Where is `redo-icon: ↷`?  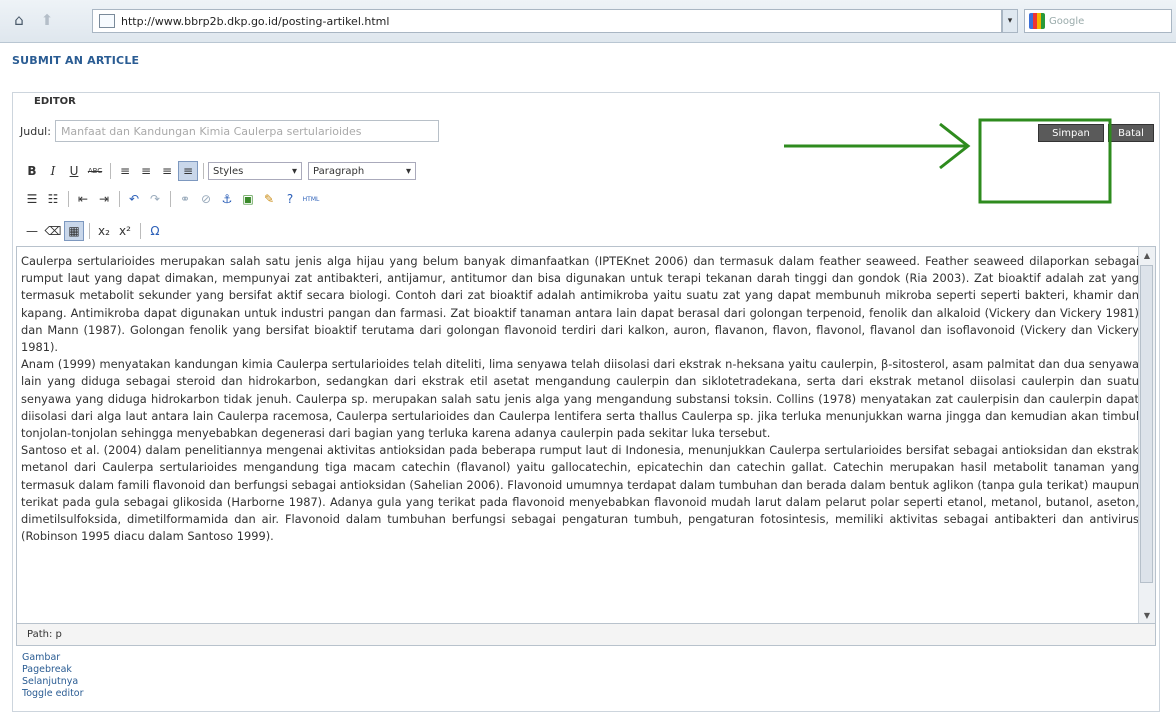
redo-icon: ↷ is located at coordinates (155, 199).